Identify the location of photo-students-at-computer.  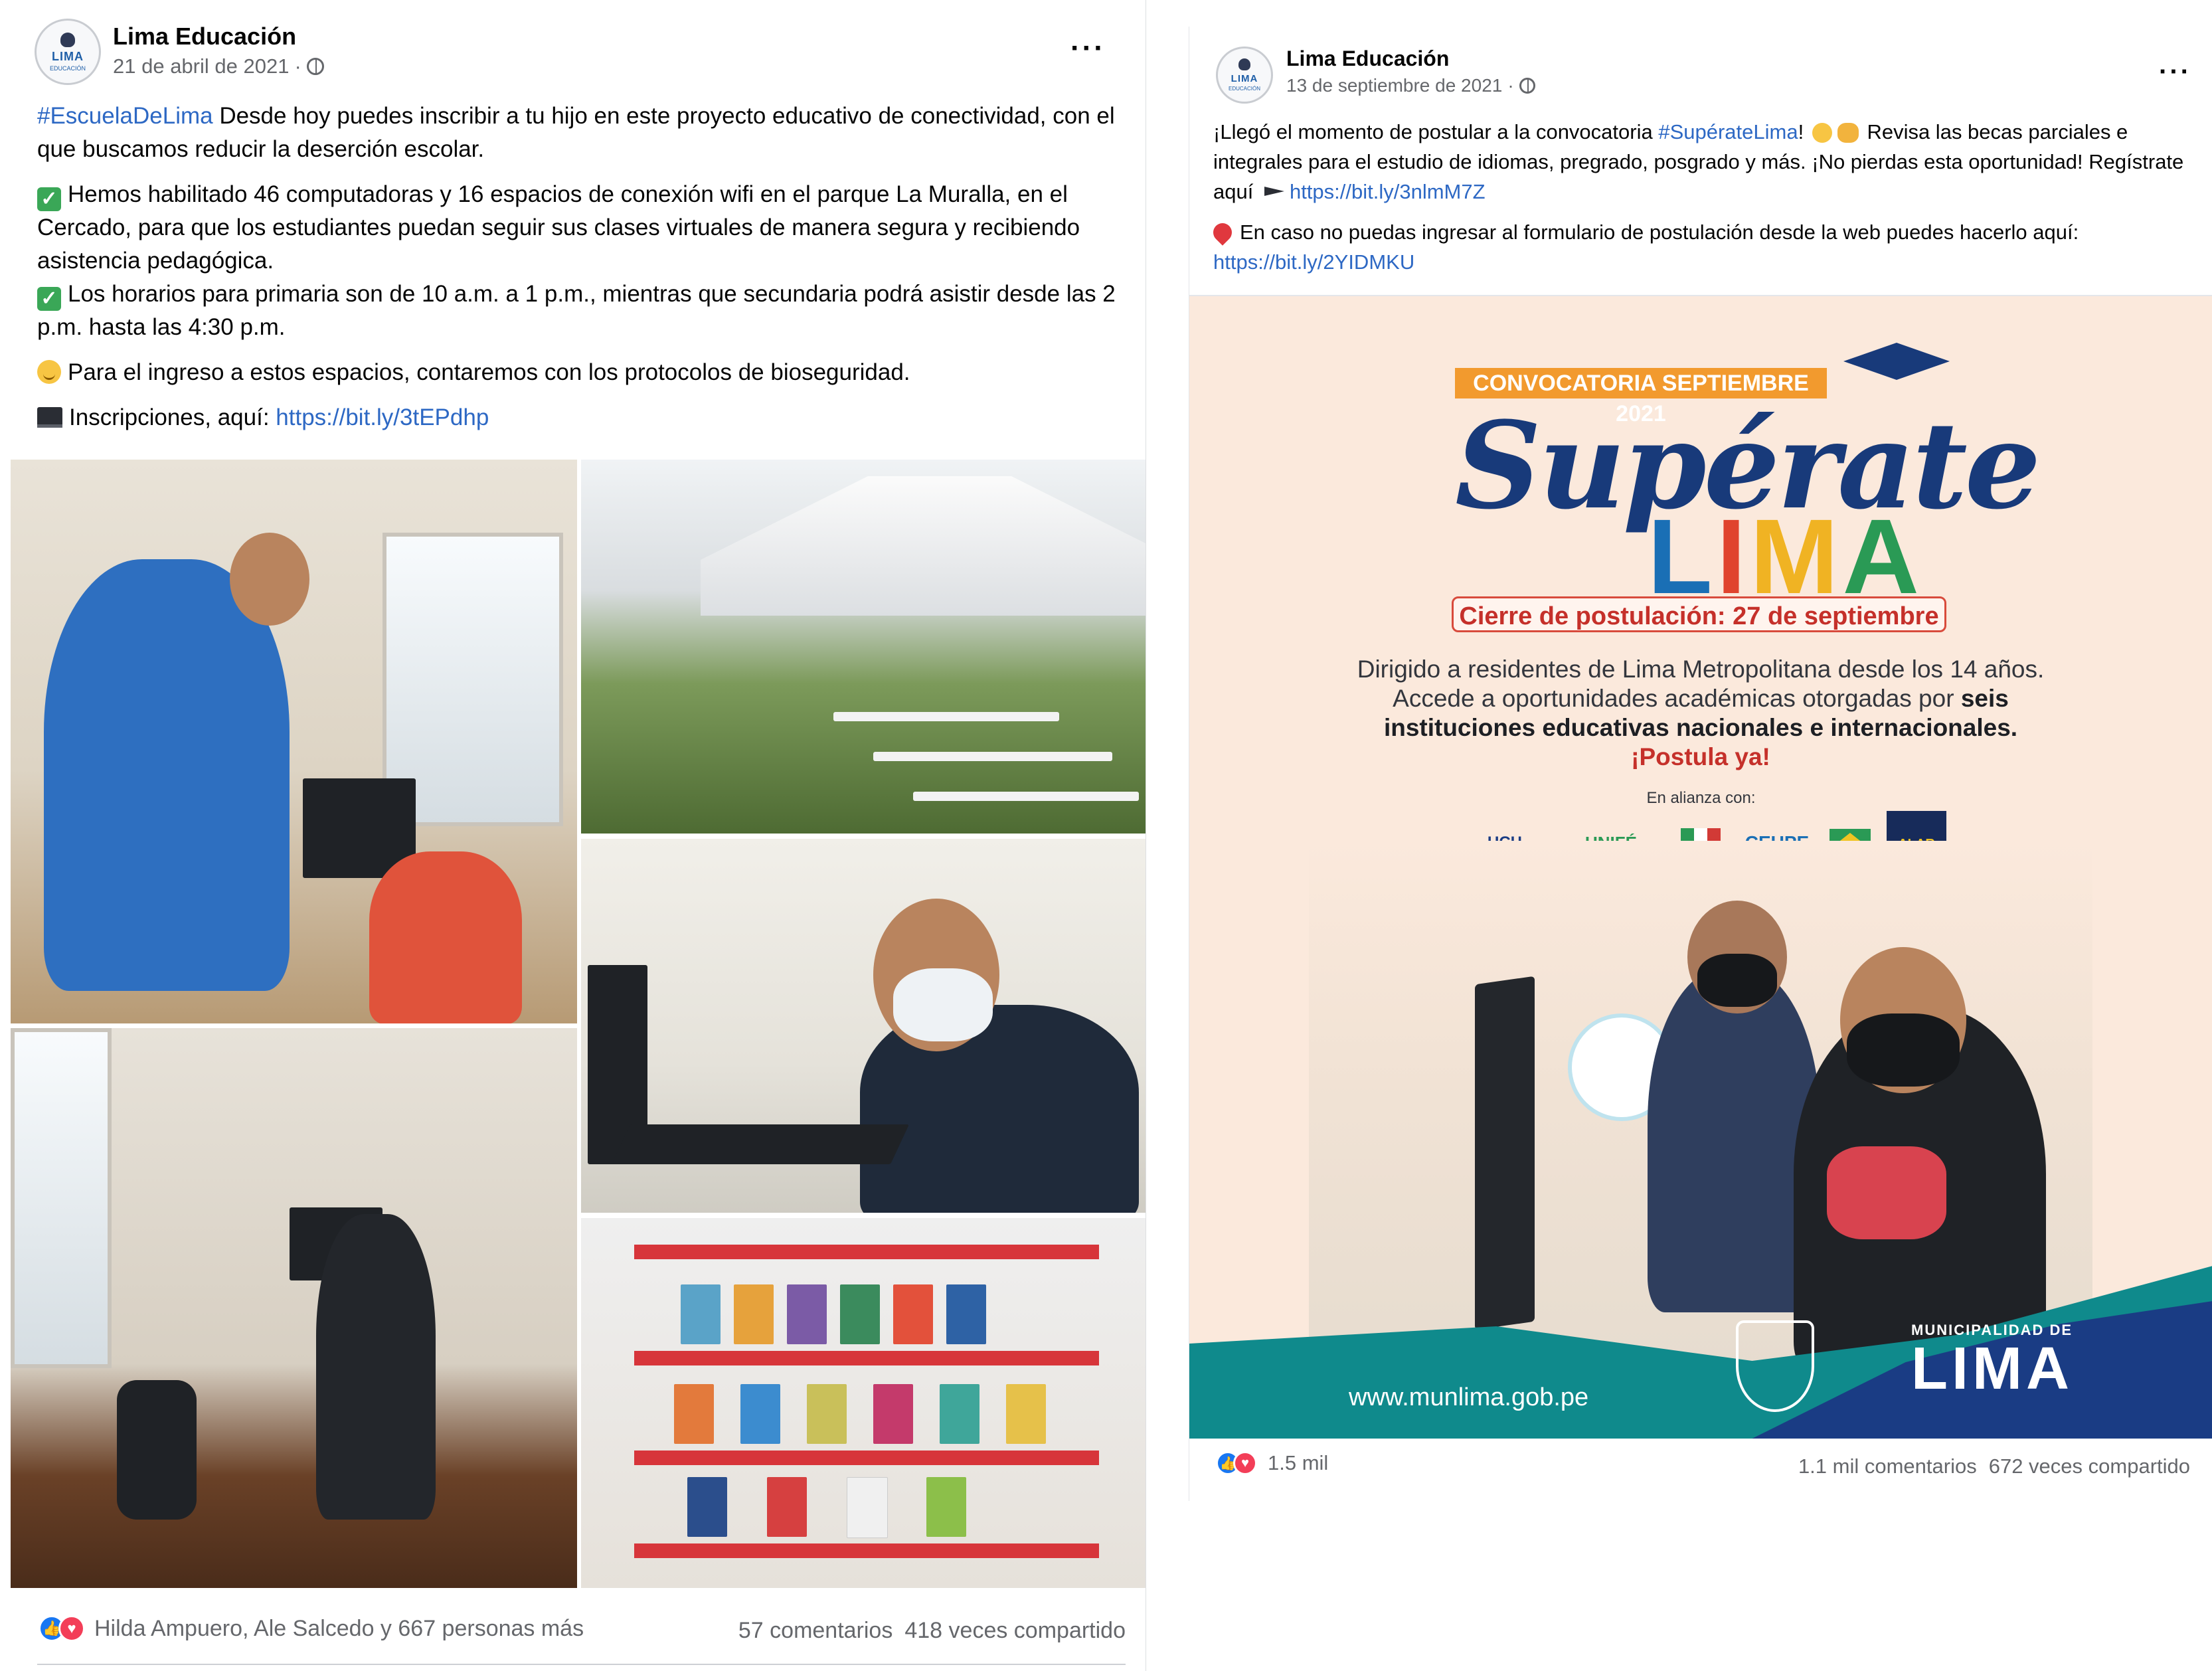
(1700, 1110).